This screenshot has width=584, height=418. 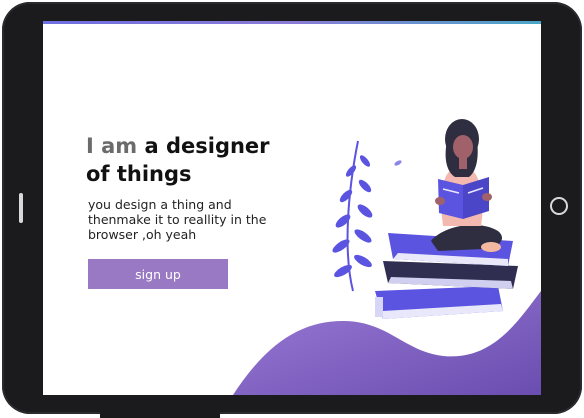 I want to click on woman-illustration, so click(x=467, y=185).